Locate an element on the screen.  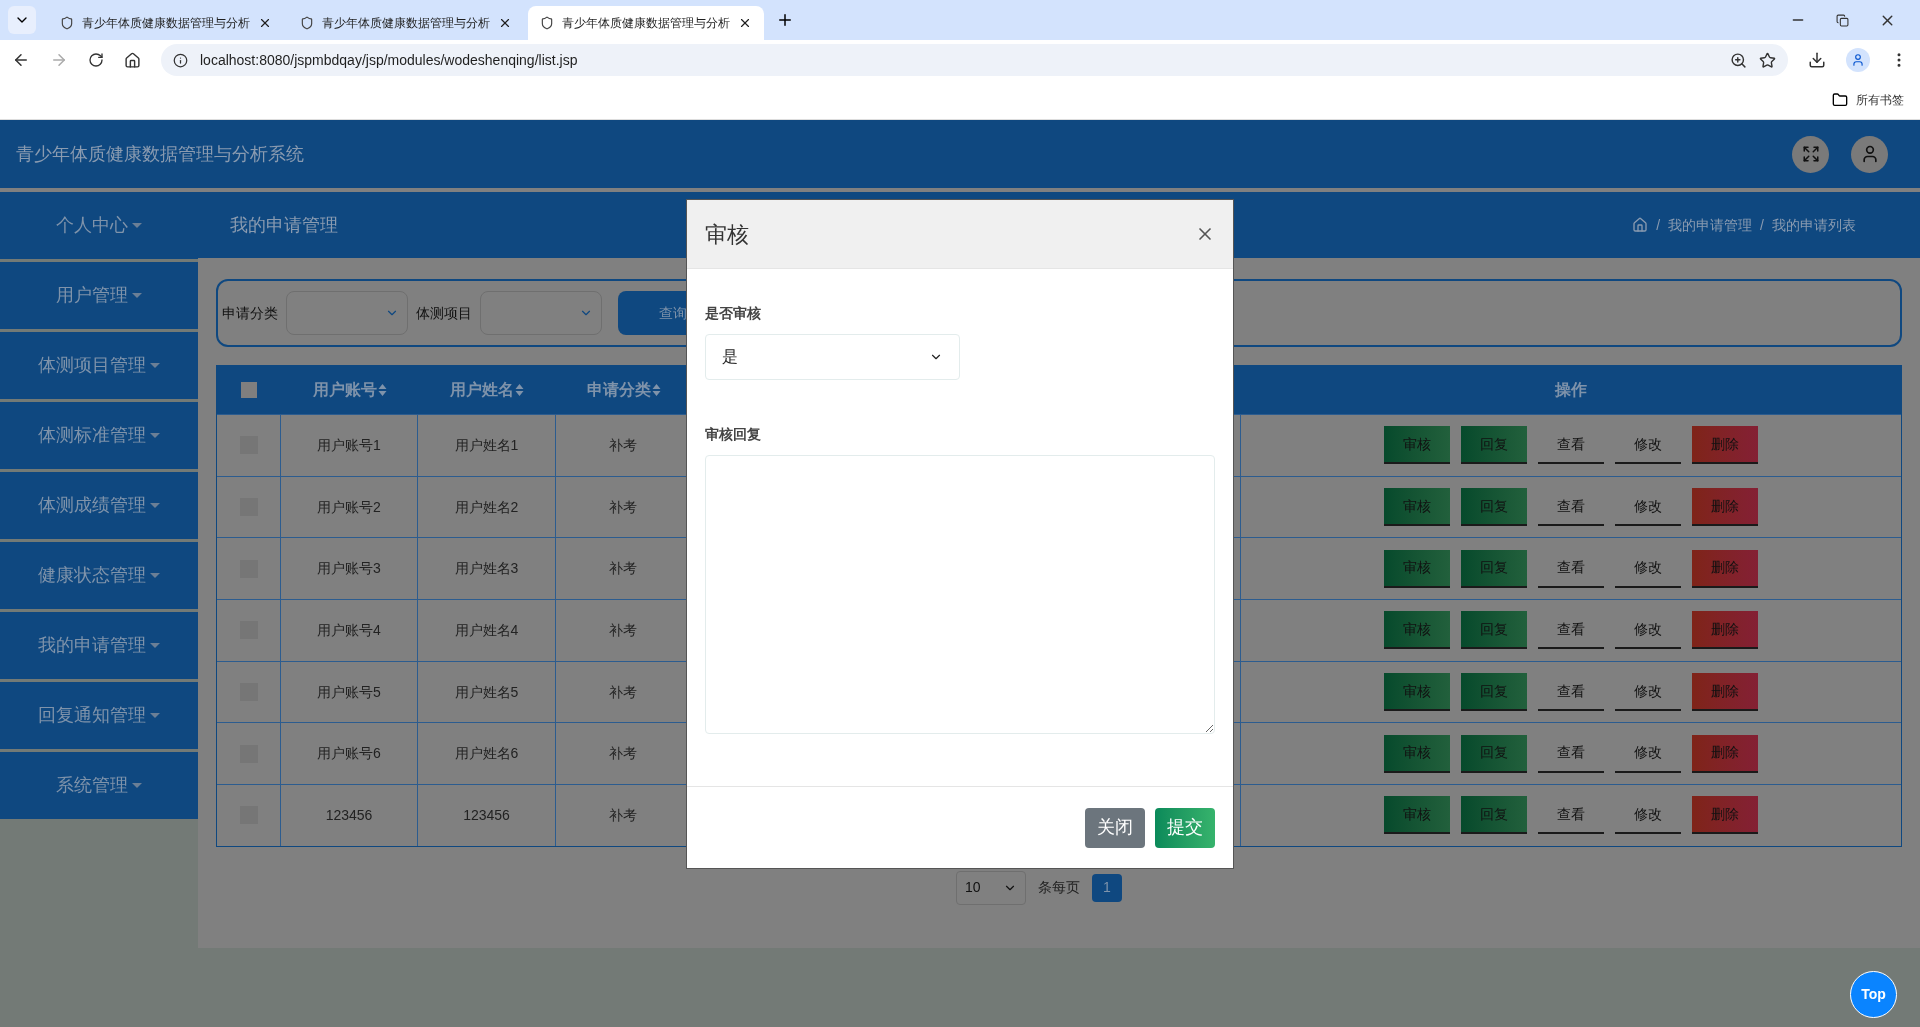
table-cell-text: 用户账号6 is located at coordinates (349, 754).